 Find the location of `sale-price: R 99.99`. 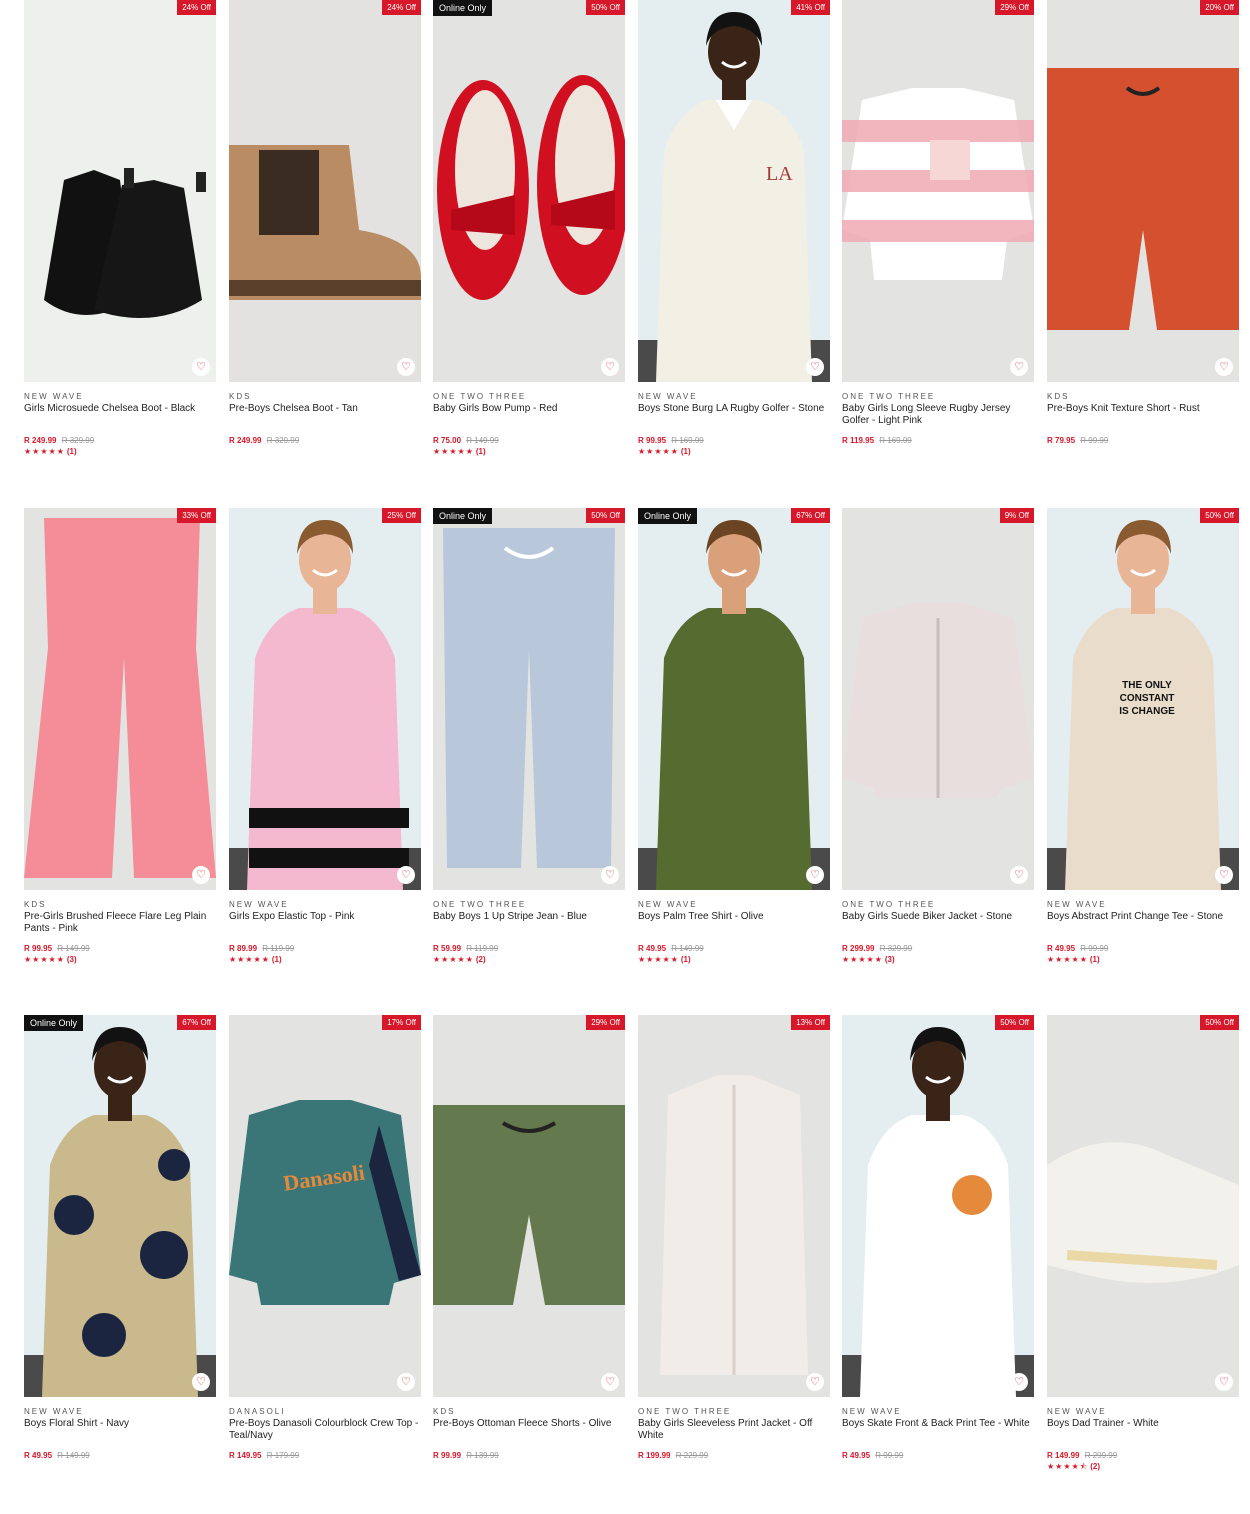

sale-price: R 99.99 is located at coordinates (447, 1455).